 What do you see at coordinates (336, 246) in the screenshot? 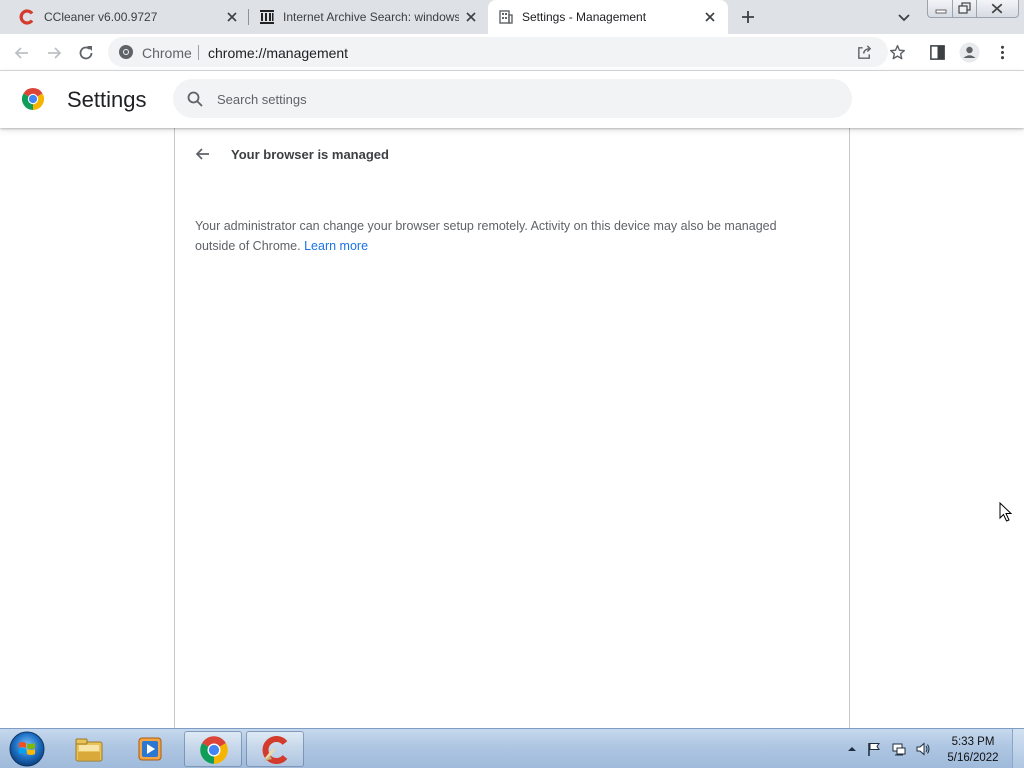
I see `learn-more-link: Learn more` at bounding box center [336, 246].